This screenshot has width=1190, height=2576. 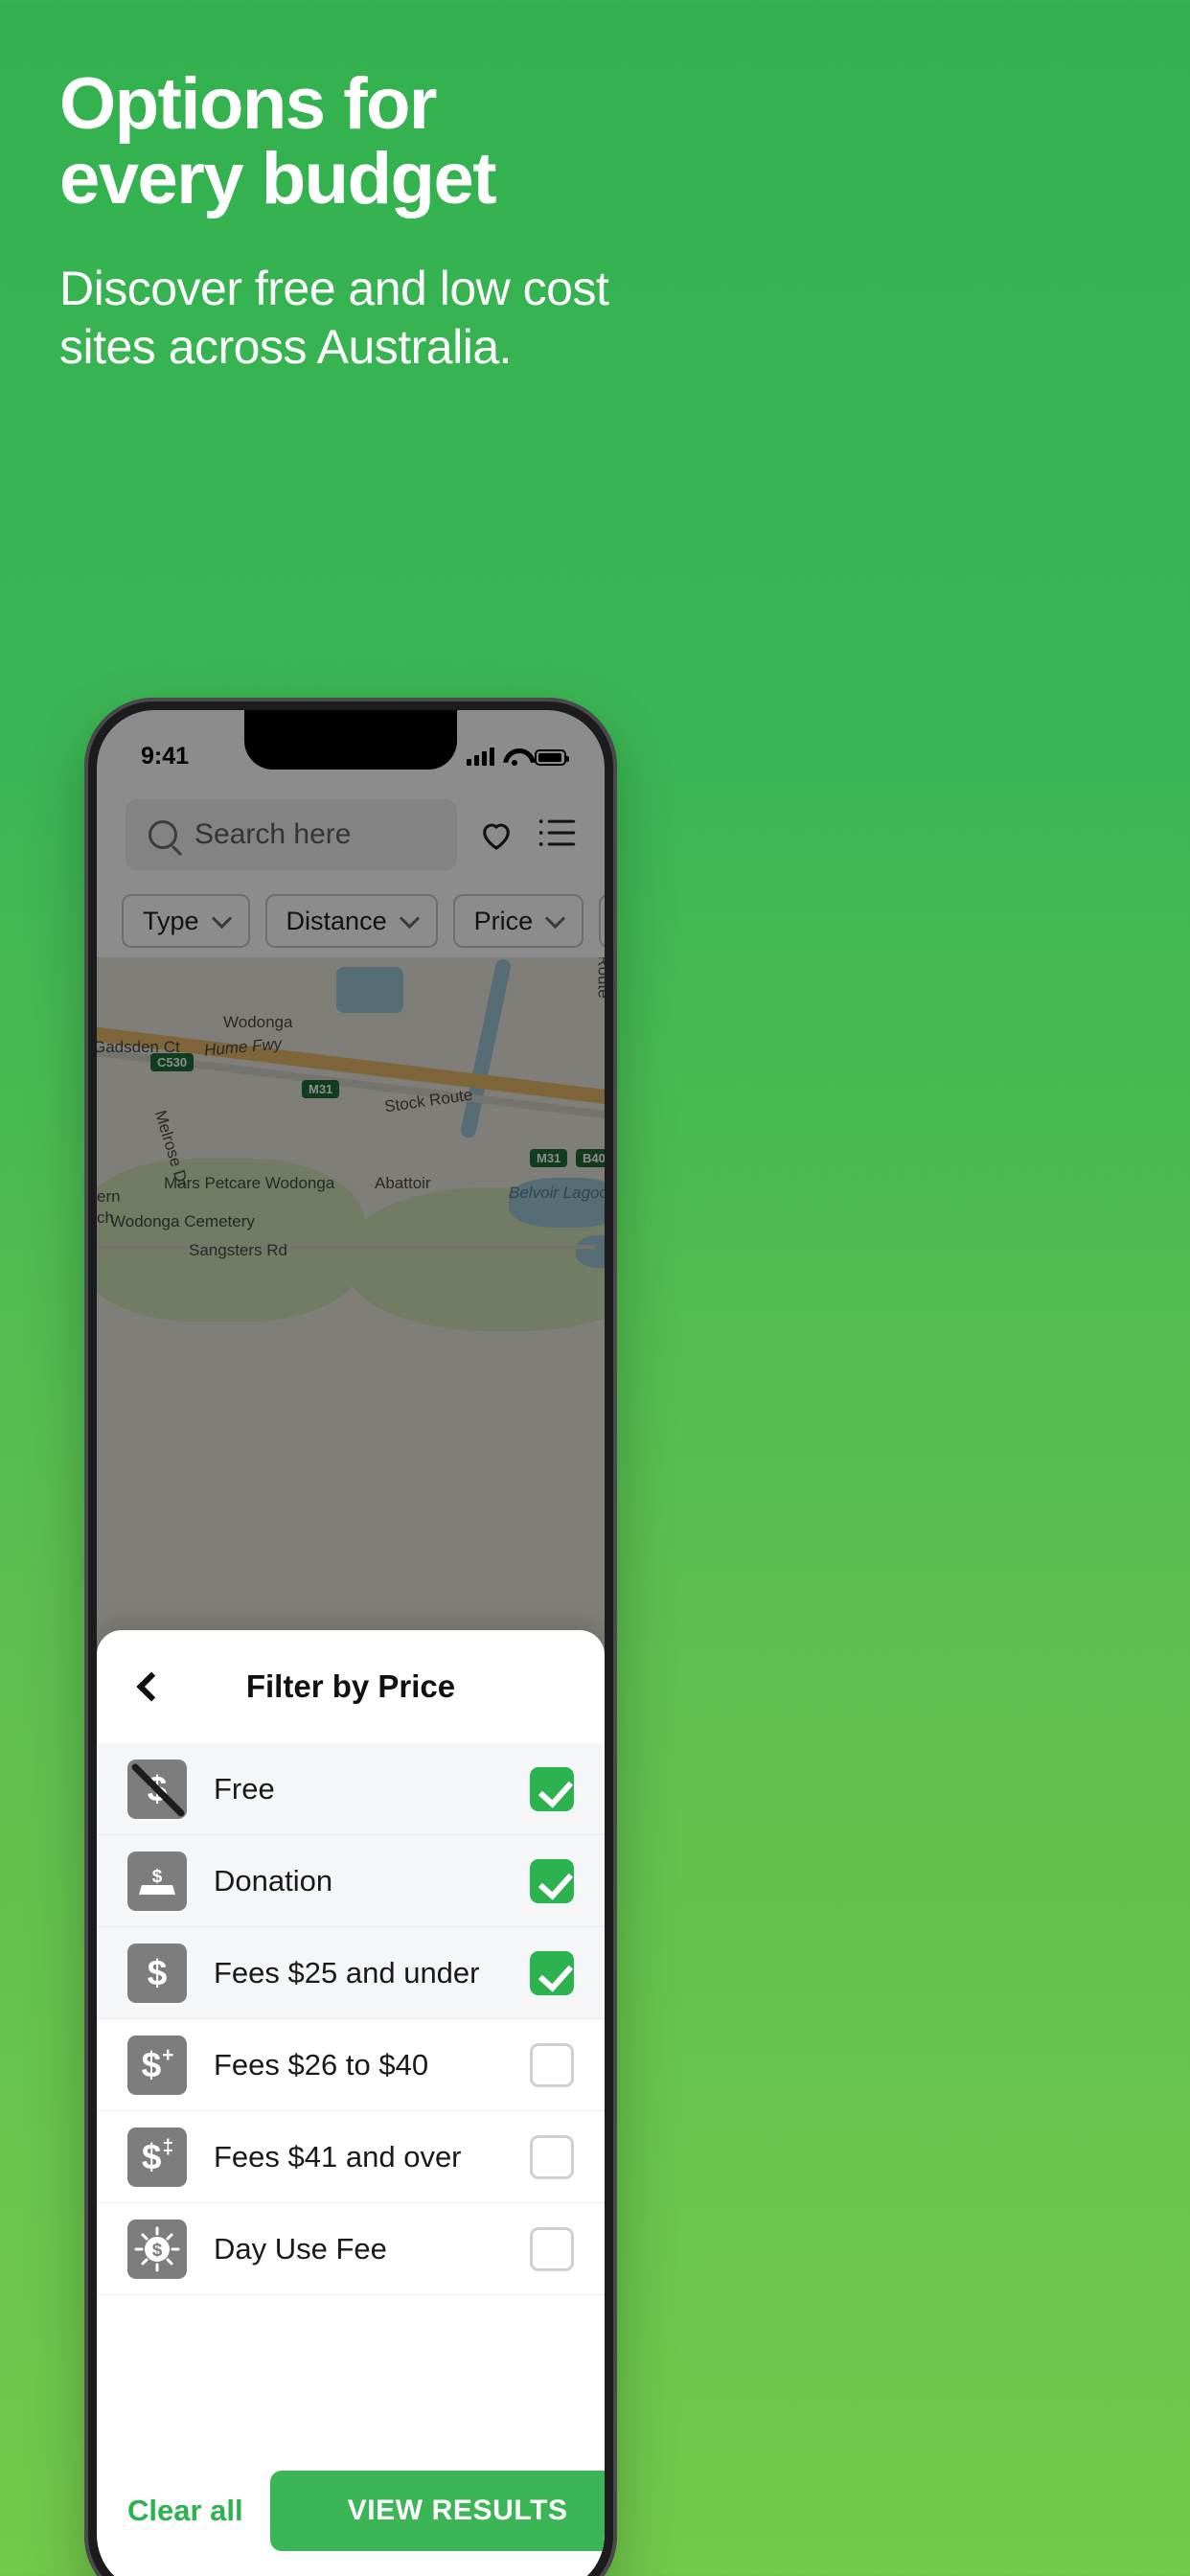 I want to click on checkbox-free, so click(x=552, y=1788).